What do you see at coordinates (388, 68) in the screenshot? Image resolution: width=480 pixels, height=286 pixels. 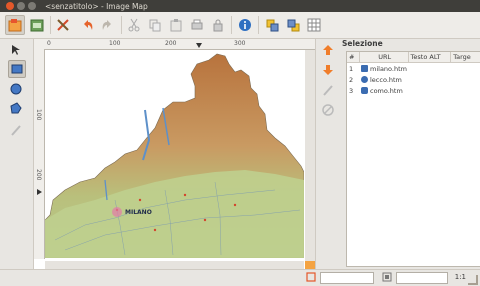 I see `row-url: milano.htm` at bounding box center [388, 68].